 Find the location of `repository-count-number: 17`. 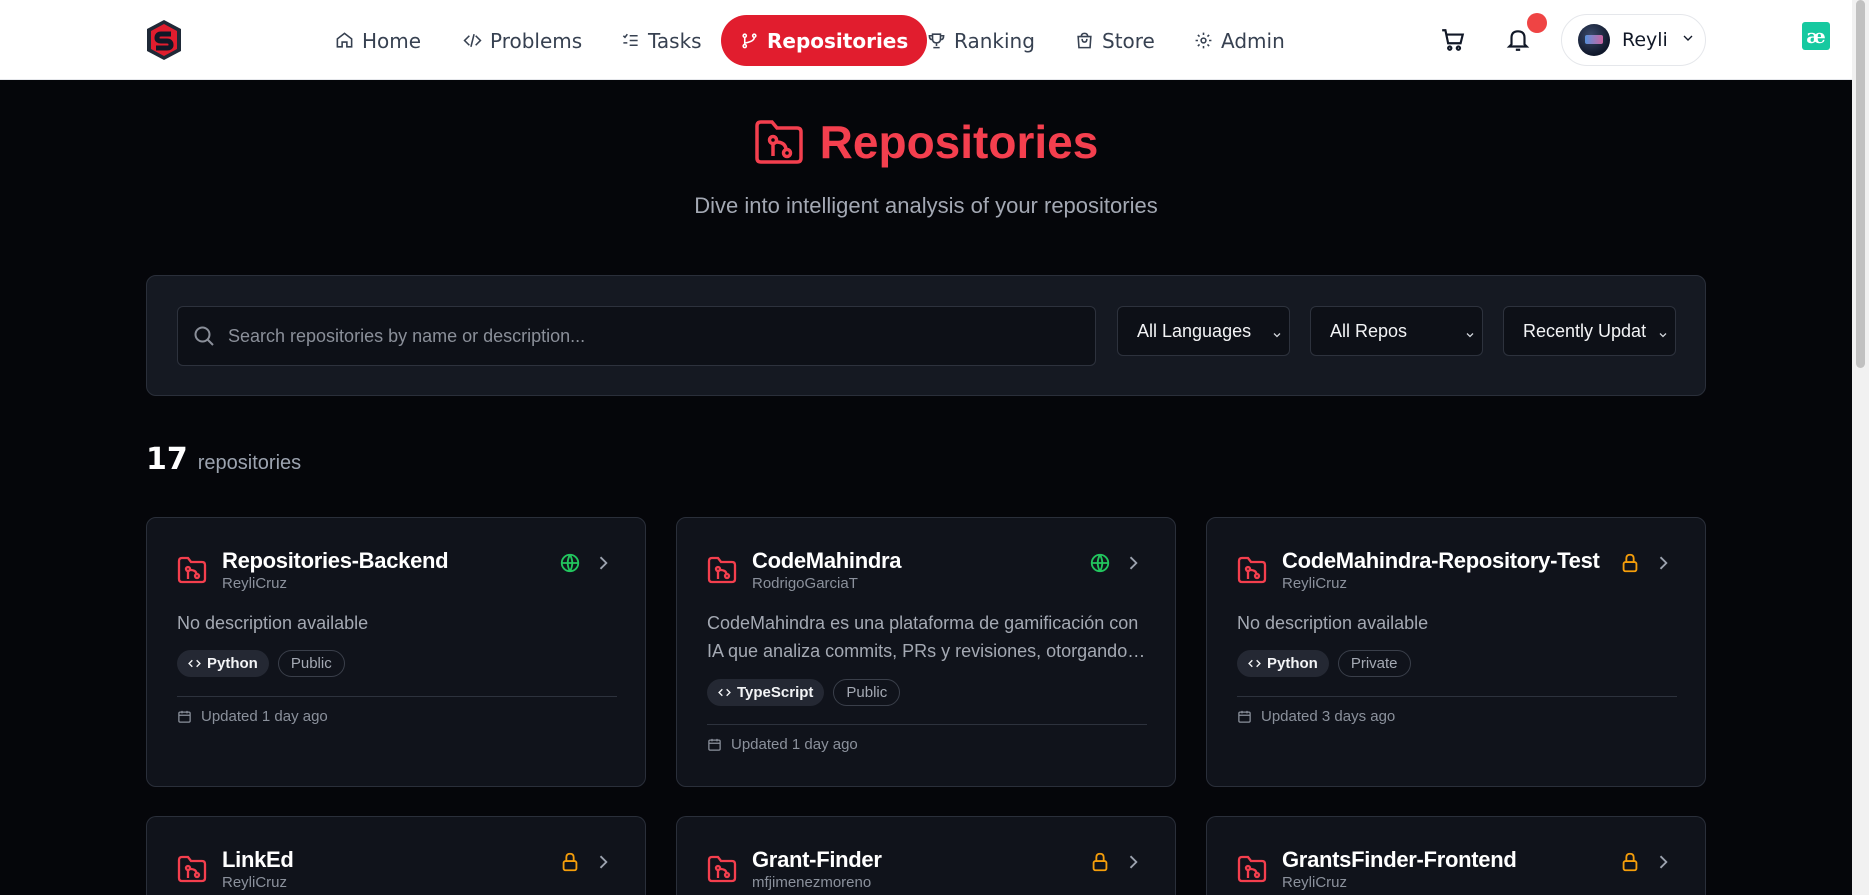

repository-count-number: 17 is located at coordinates (167, 459).